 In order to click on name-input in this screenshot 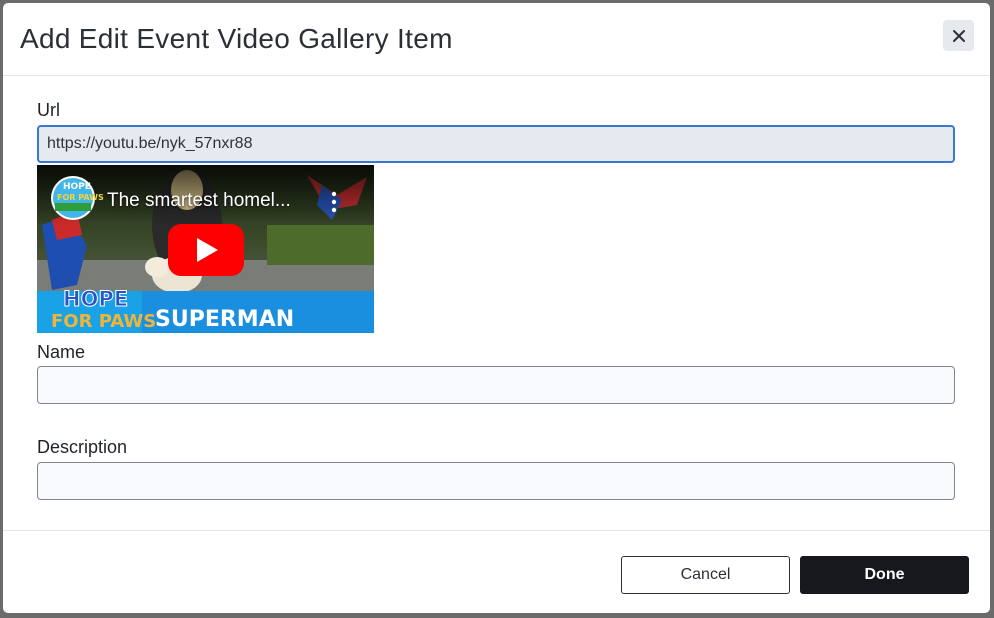, I will do `click(496, 385)`.